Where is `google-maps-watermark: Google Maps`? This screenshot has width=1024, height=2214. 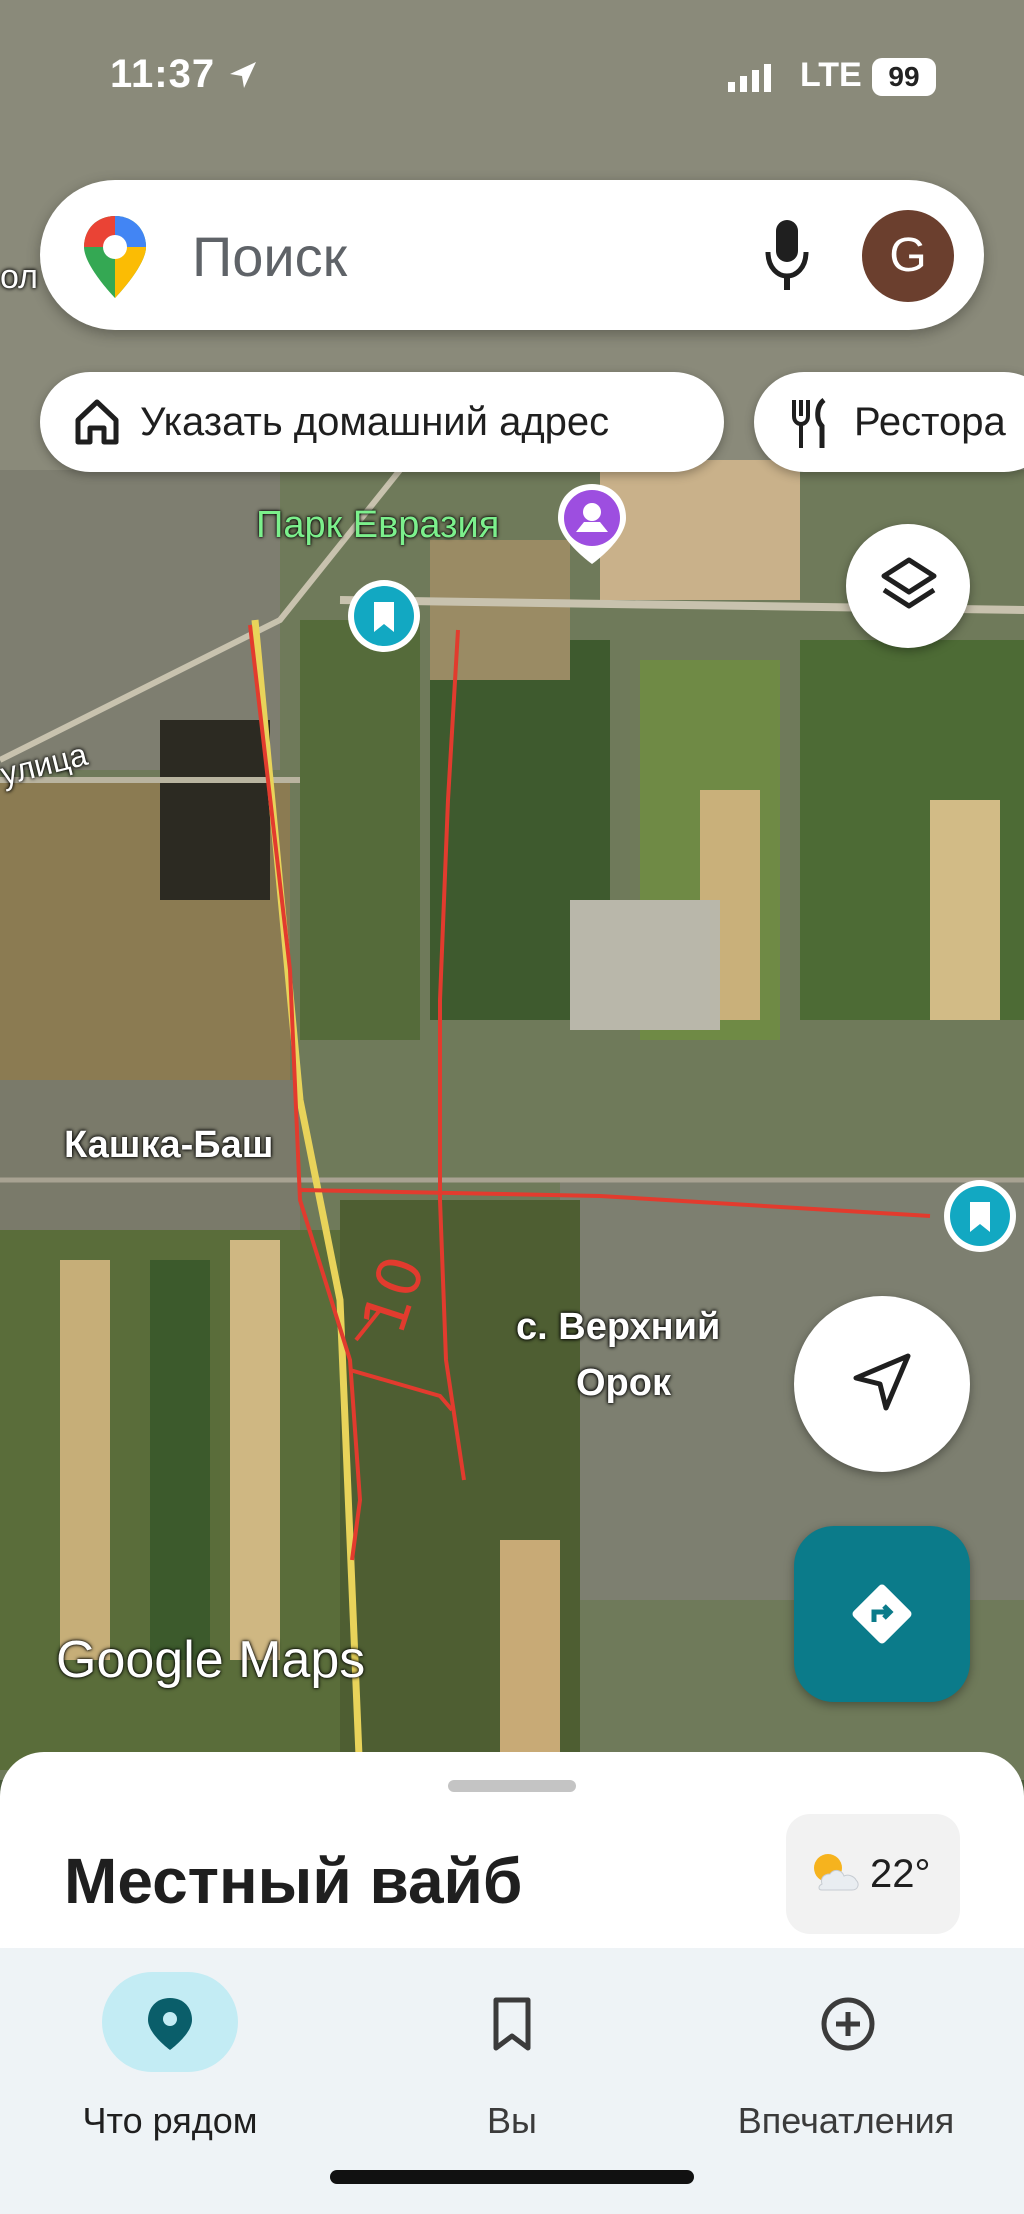 google-maps-watermark: Google Maps is located at coordinates (211, 1660).